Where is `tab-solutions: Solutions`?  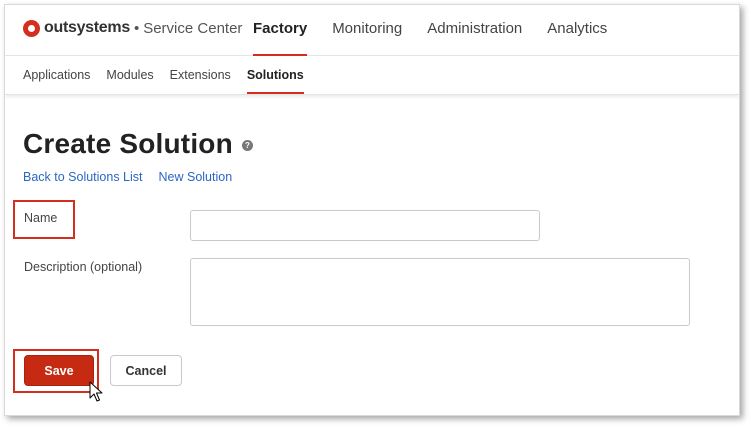 tab-solutions: Solutions is located at coordinates (275, 75).